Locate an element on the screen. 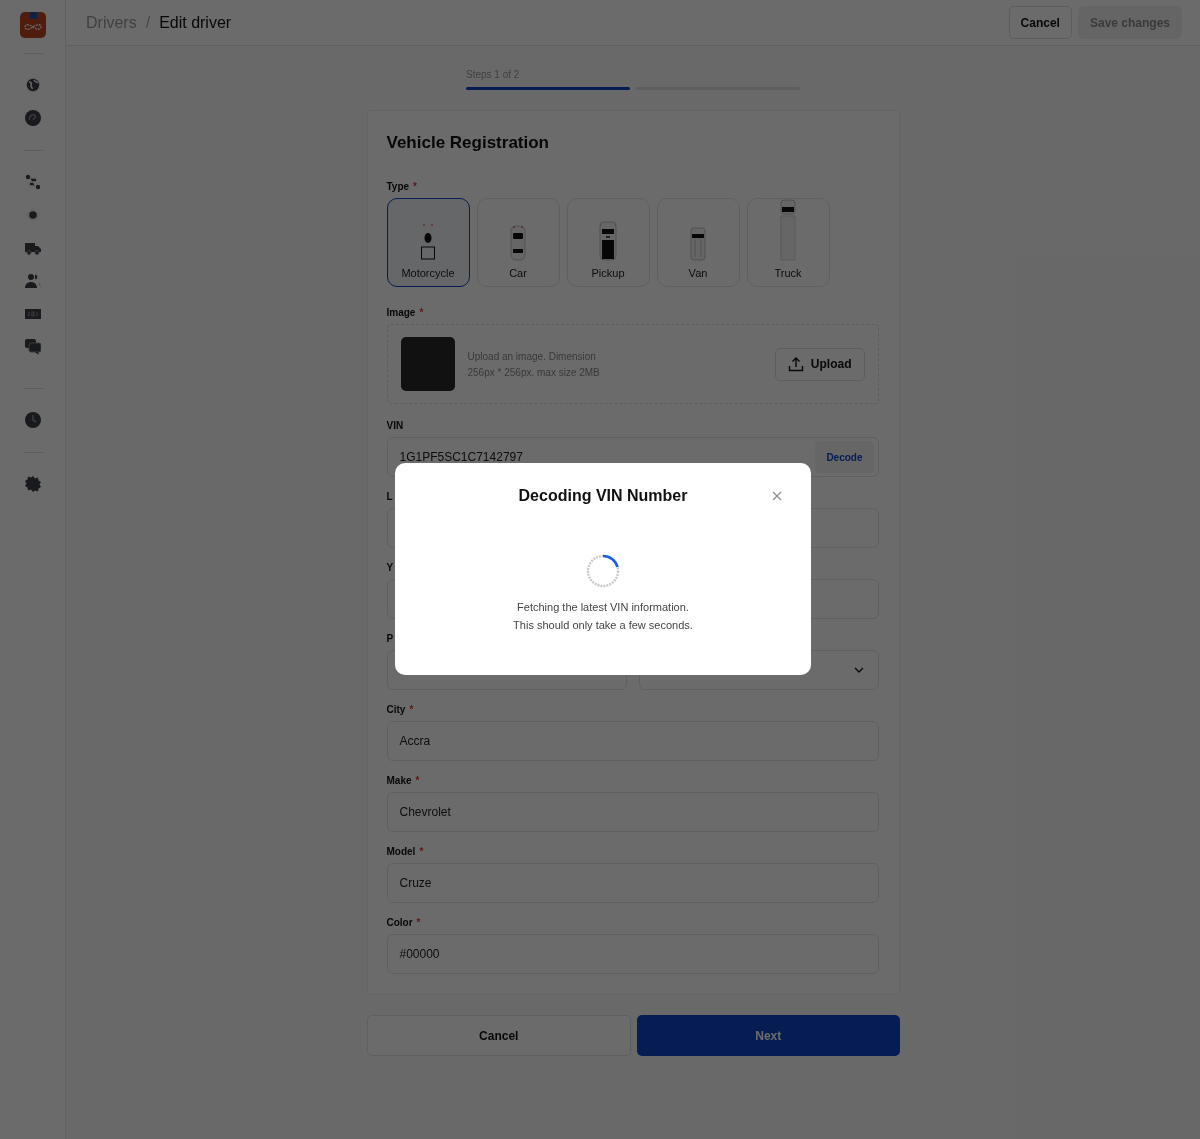 This screenshot has width=1200, height=1139. vehicle-type-option: Pickup is located at coordinates (608, 242).